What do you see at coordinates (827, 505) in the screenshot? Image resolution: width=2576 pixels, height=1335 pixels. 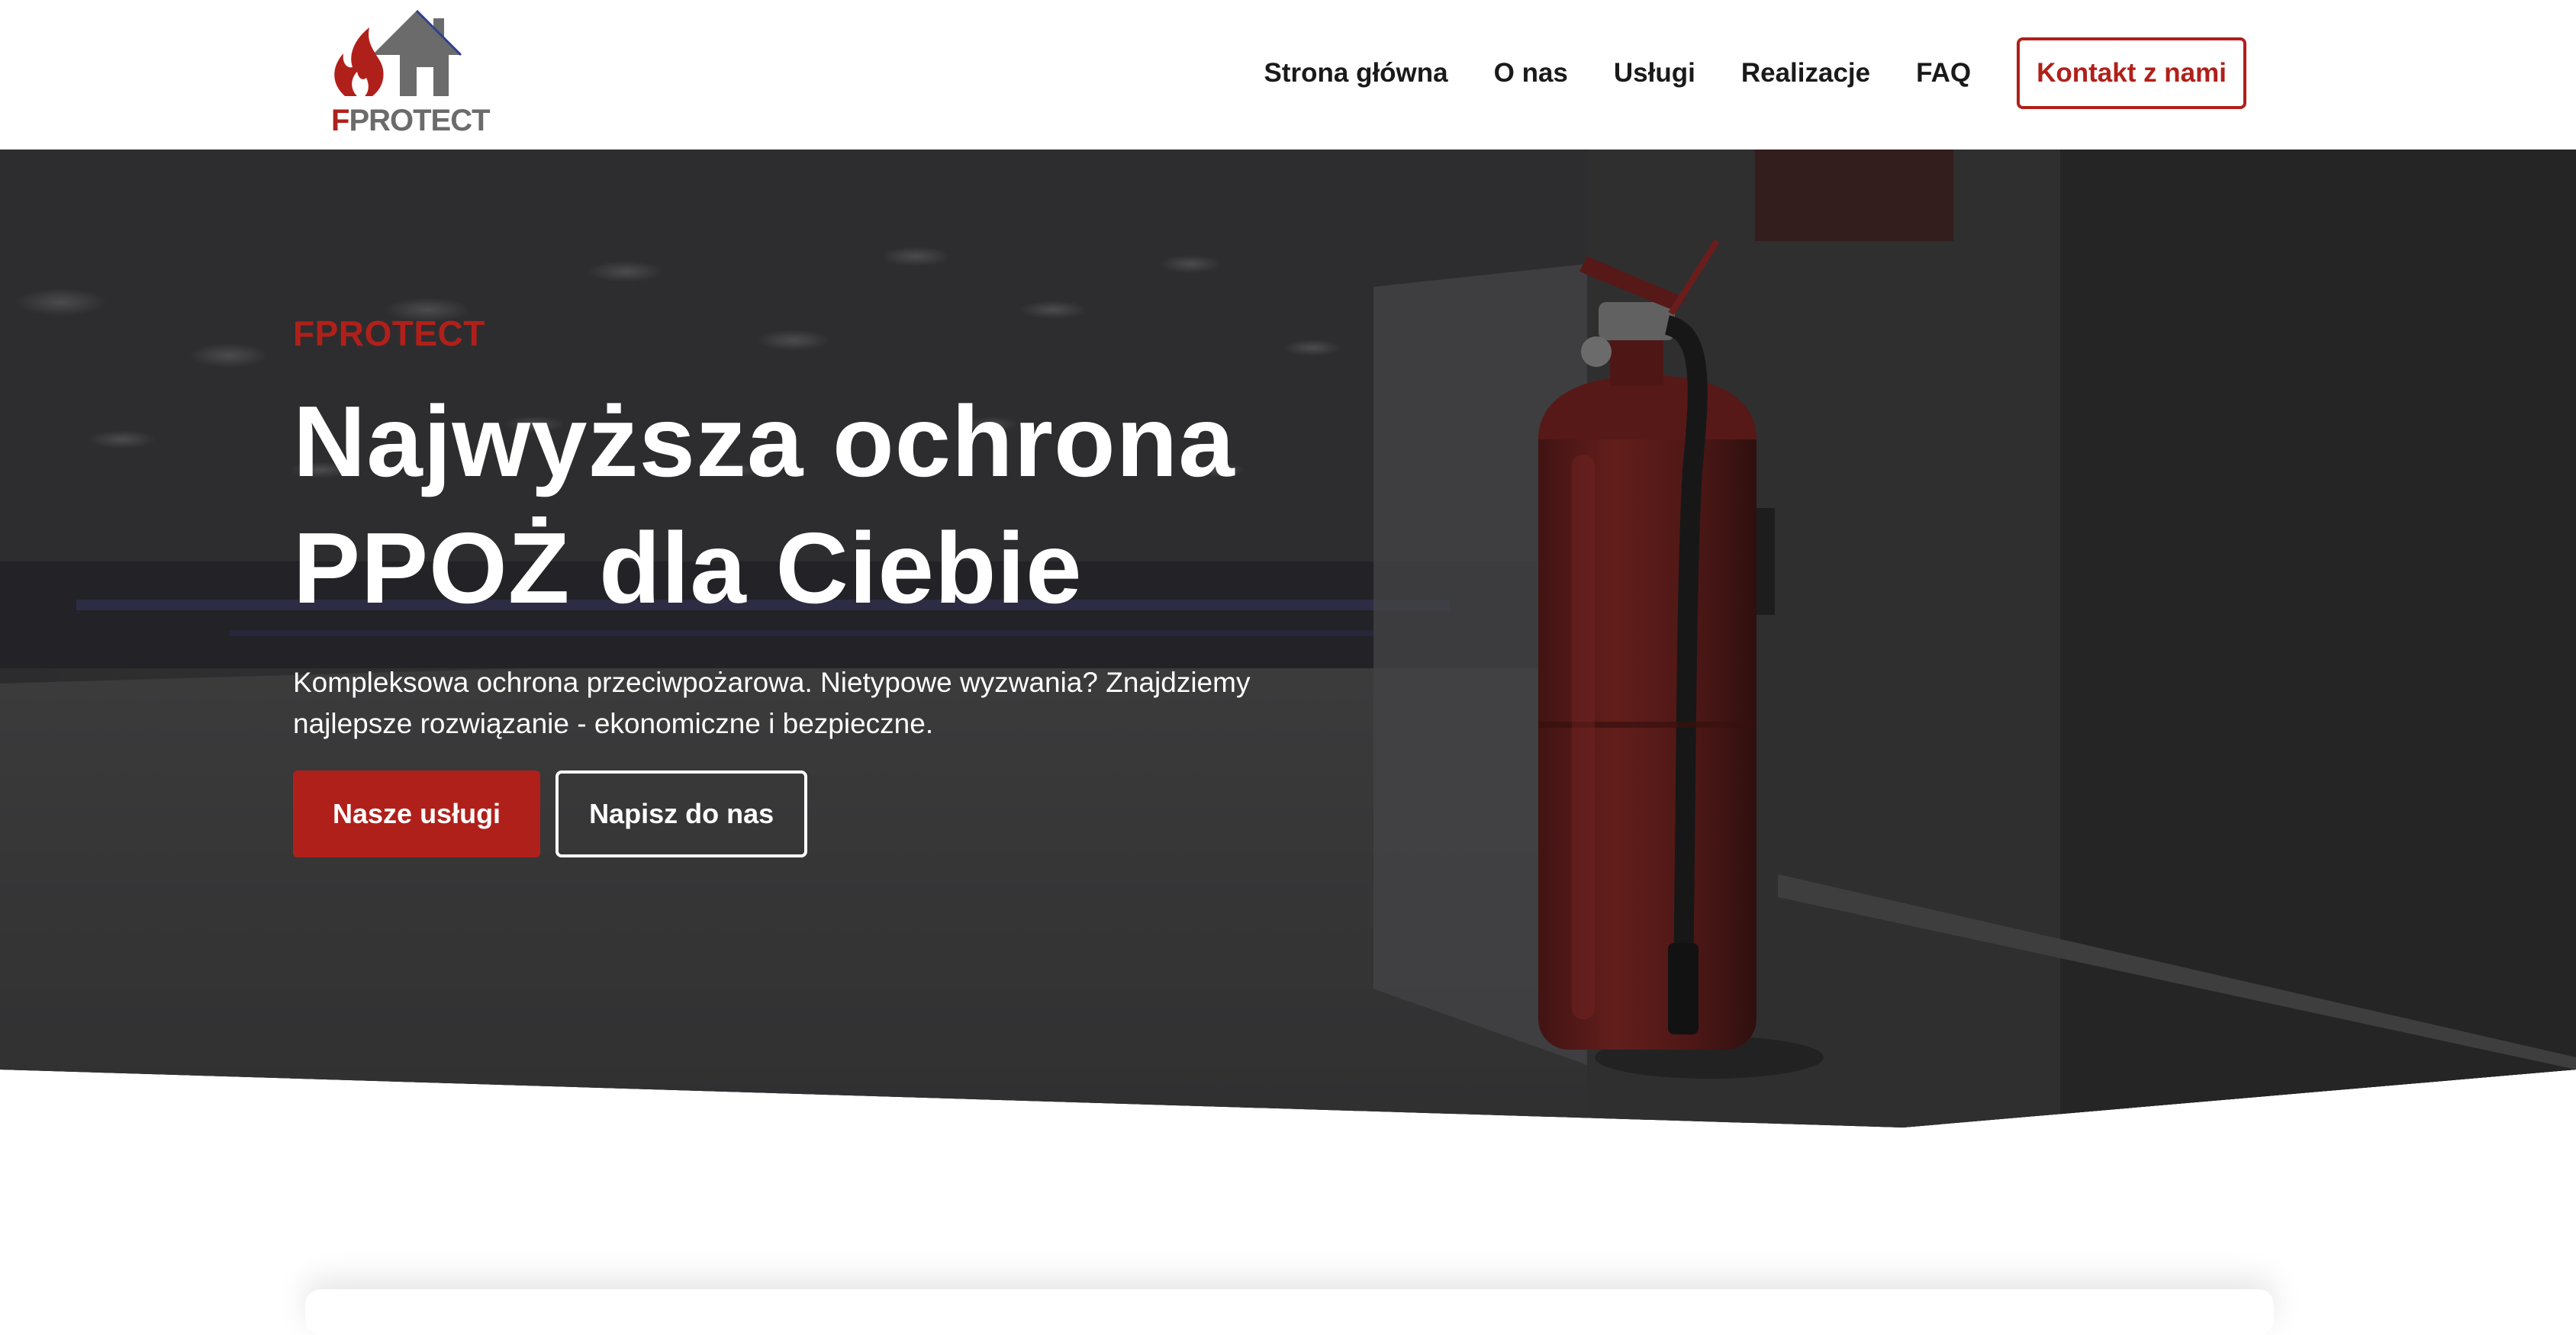 I see `hero-headline: Najwyższa ochrona PPOŻ dla Ciebie` at bounding box center [827, 505].